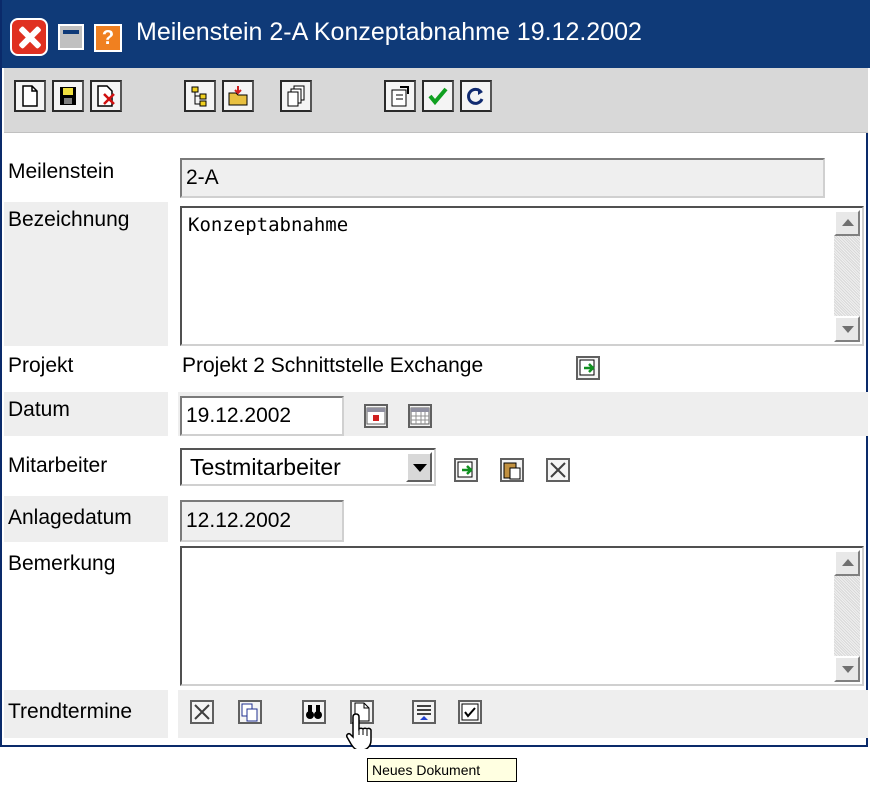 This screenshot has height=785, width=870. What do you see at coordinates (442, 770) in the screenshot?
I see `tooltip: Neues Dokument` at bounding box center [442, 770].